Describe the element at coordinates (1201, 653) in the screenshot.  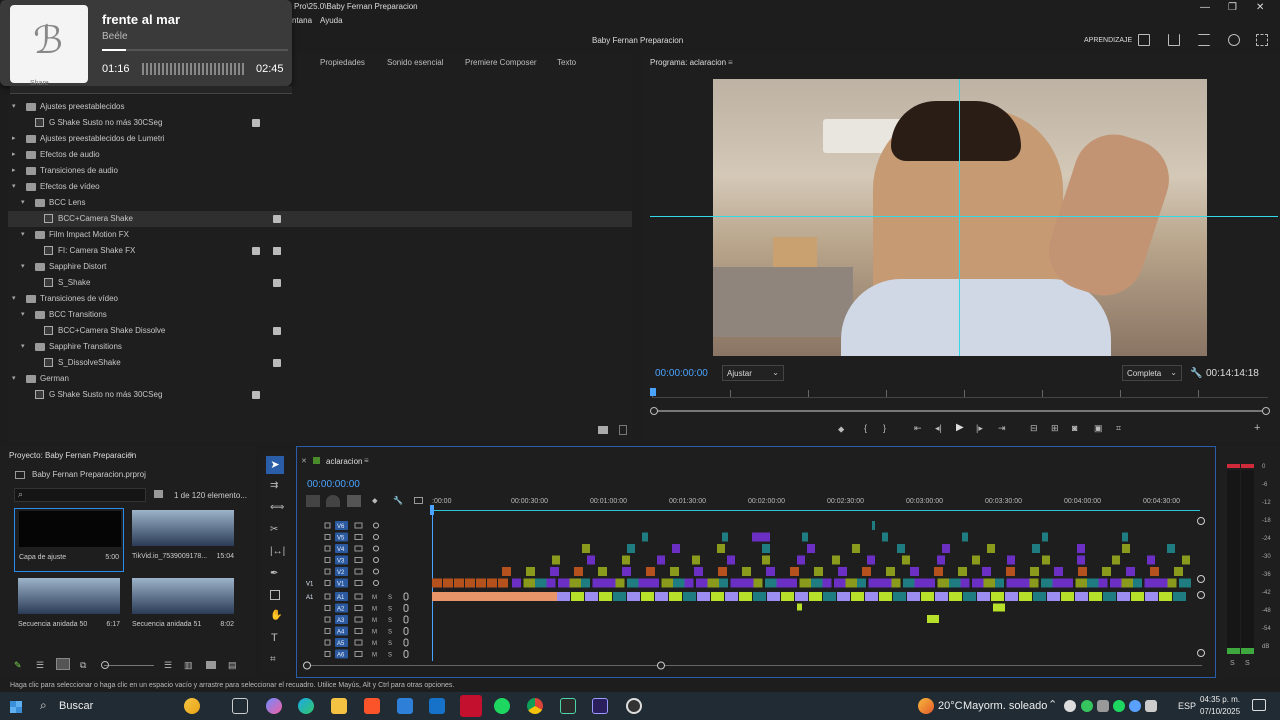
I see `track-scroll-handle-bottom` at that location.